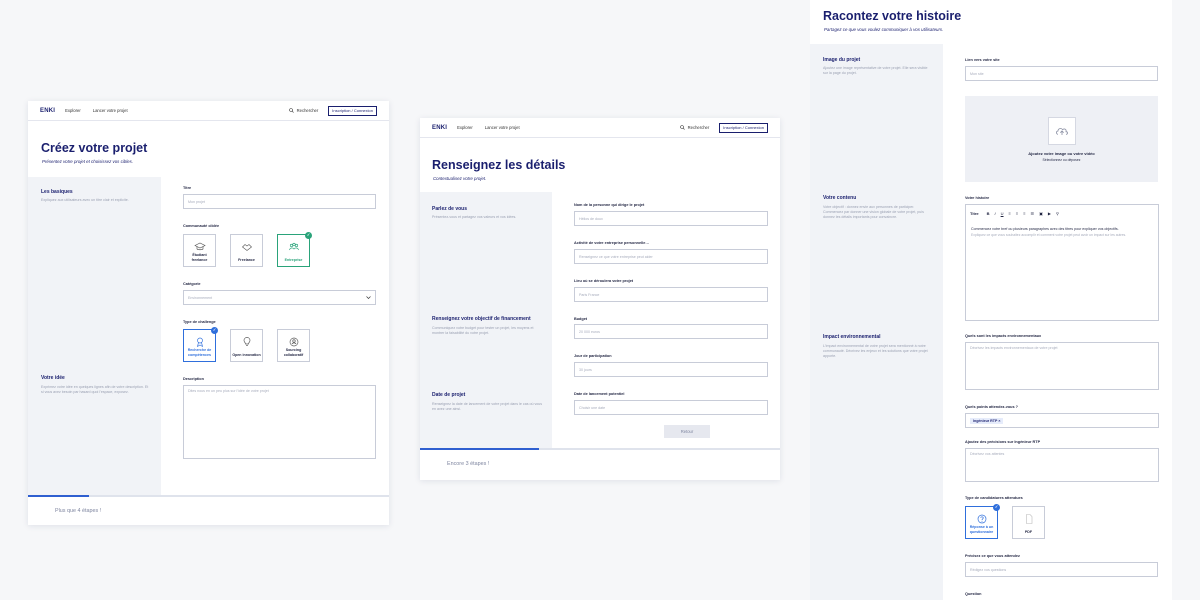 The width and height of the screenshot is (1200, 600). Describe the element at coordinates (1017, 213) in the screenshot. I see `align-center-icon: ≡` at that location.